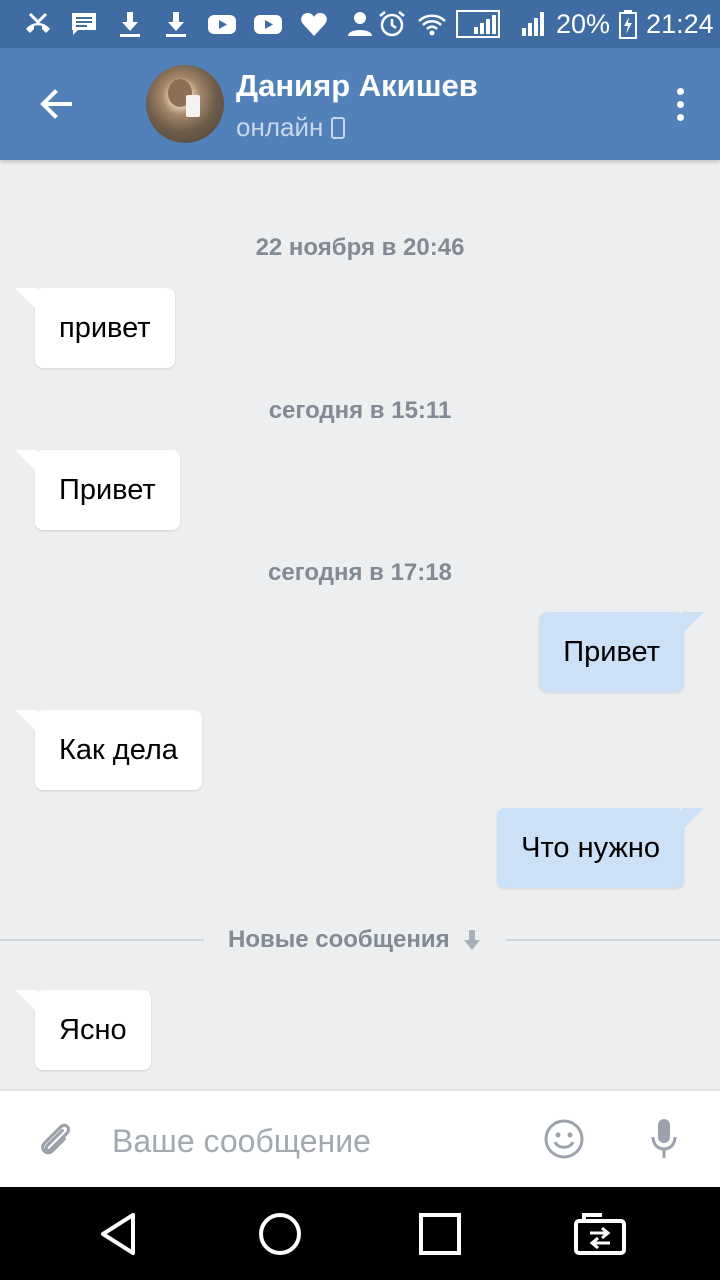 This screenshot has height=1280, width=720. Describe the element at coordinates (280, 127) in the screenshot. I see `contact-status-label: онлайн` at that location.